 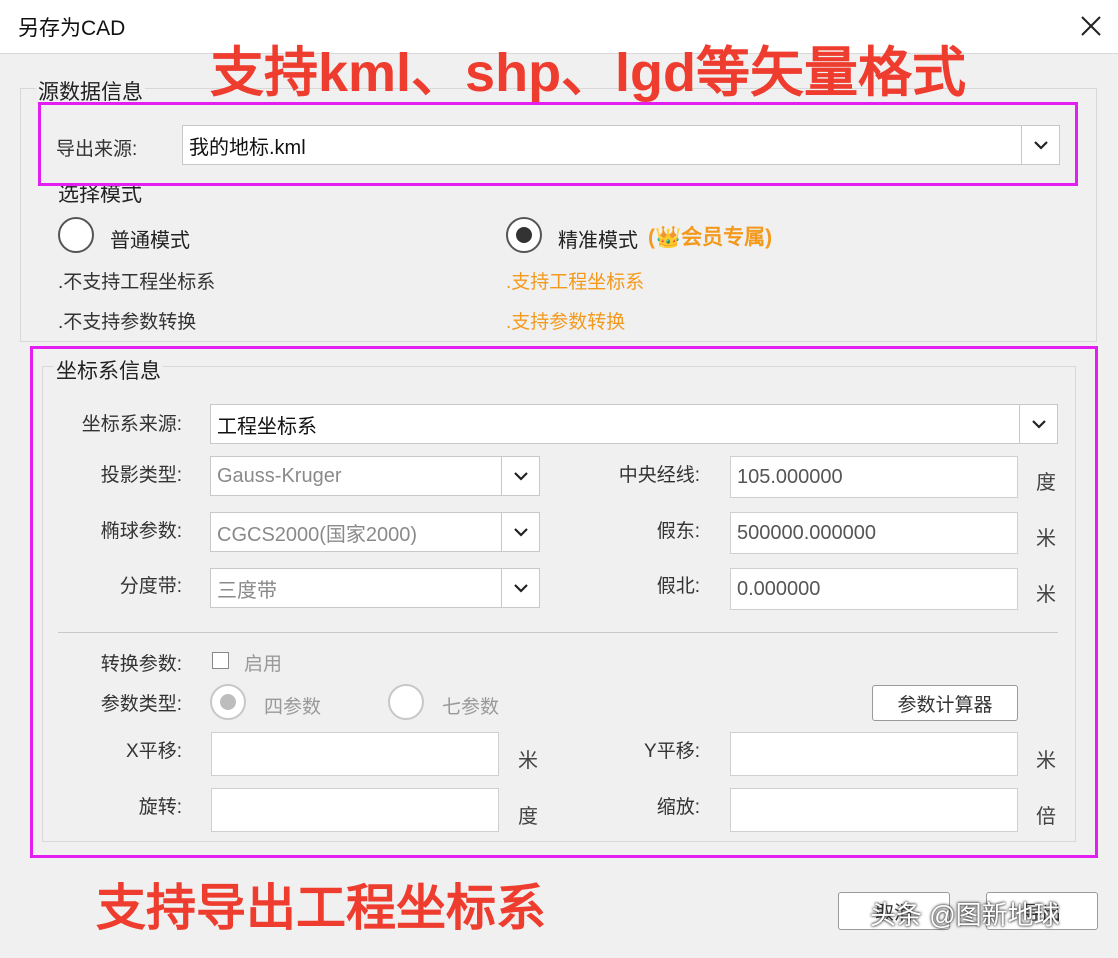 What do you see at coordinates (137, 282) in the screenshot?
I see `normal-feature-1: .不支持工程坐标系` at bounding box center [137, 282].